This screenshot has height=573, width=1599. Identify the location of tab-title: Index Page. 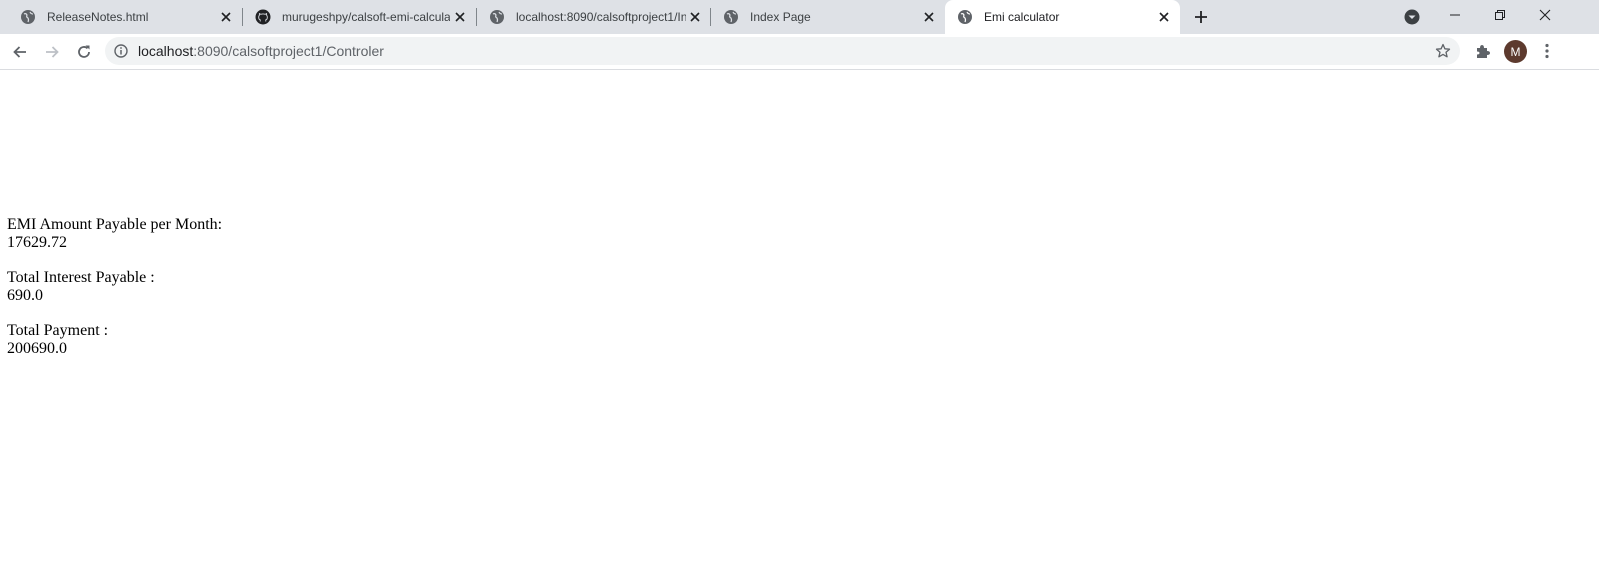
(780, 17).